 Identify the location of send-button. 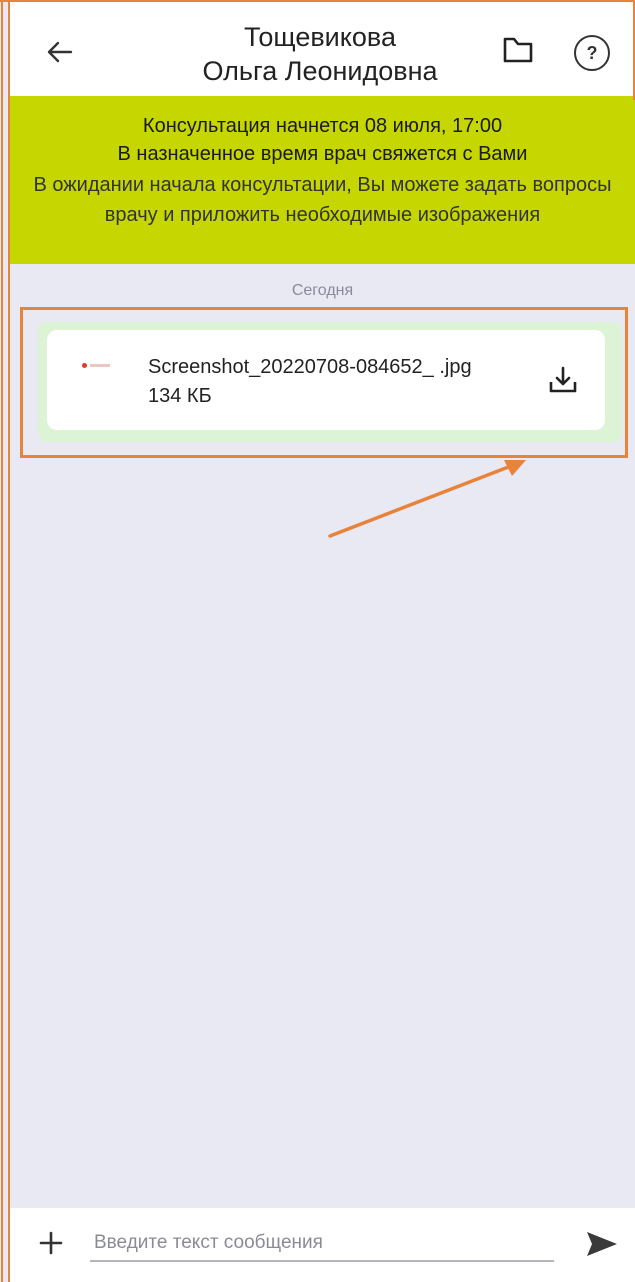
(602, 1244).